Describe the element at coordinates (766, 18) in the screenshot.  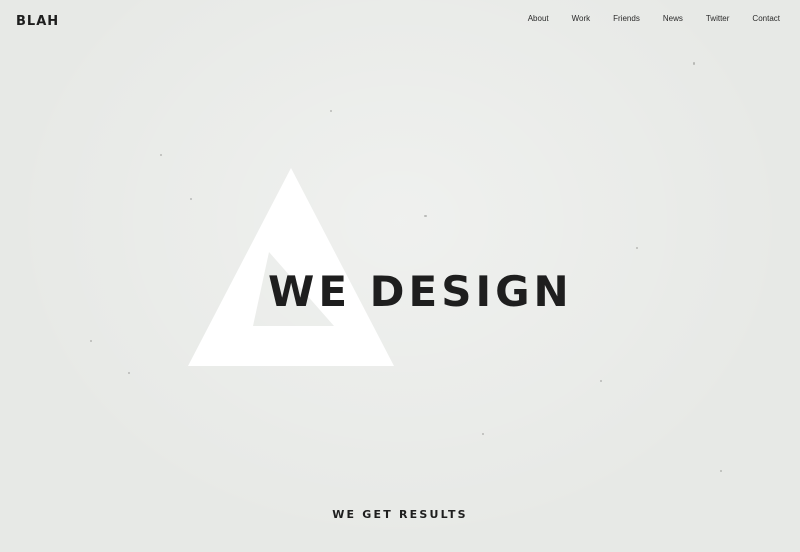
I see `nav-link-contact: Contact` at that location.